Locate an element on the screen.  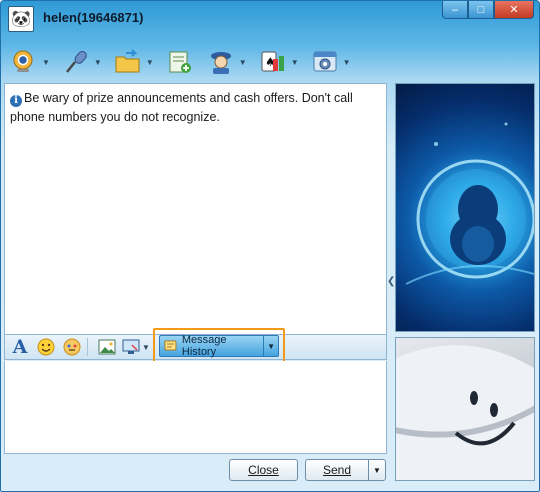
webcam-icon is located at coordinates (24, 62).